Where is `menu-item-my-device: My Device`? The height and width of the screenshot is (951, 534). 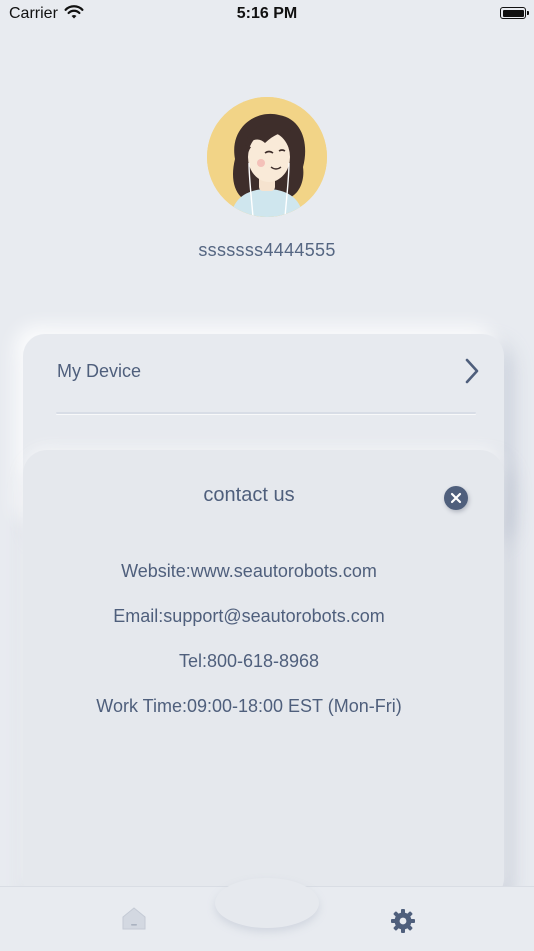
menu-item-my-device: My Device is located at coordinates (263, 372).